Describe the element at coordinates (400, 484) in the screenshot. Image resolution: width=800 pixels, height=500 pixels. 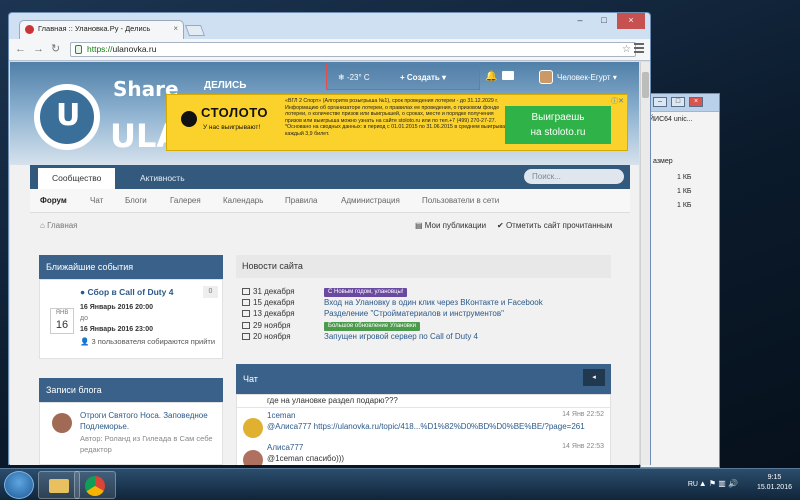
I see `taskbar: RU ▲ ⚑ ▥ 🔊 9:15 15.01.2016` at that location.